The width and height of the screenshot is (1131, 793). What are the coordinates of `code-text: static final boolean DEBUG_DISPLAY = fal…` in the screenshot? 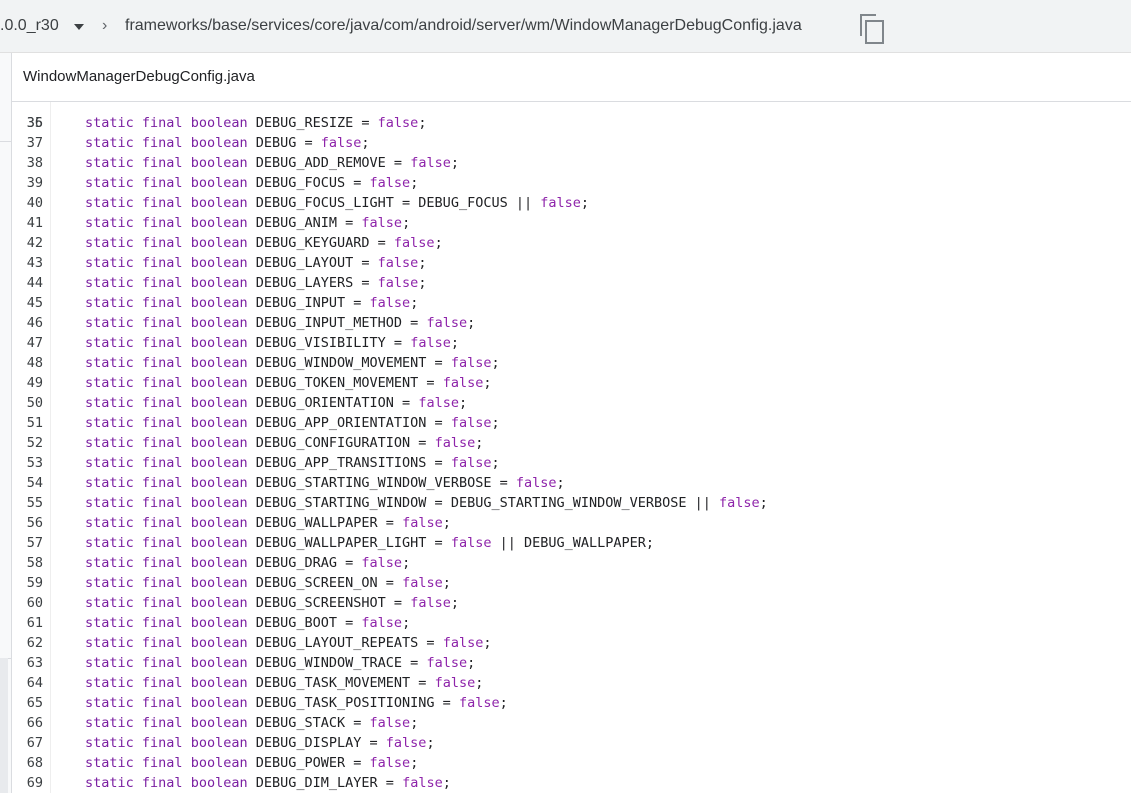 It's located at (260, 743).